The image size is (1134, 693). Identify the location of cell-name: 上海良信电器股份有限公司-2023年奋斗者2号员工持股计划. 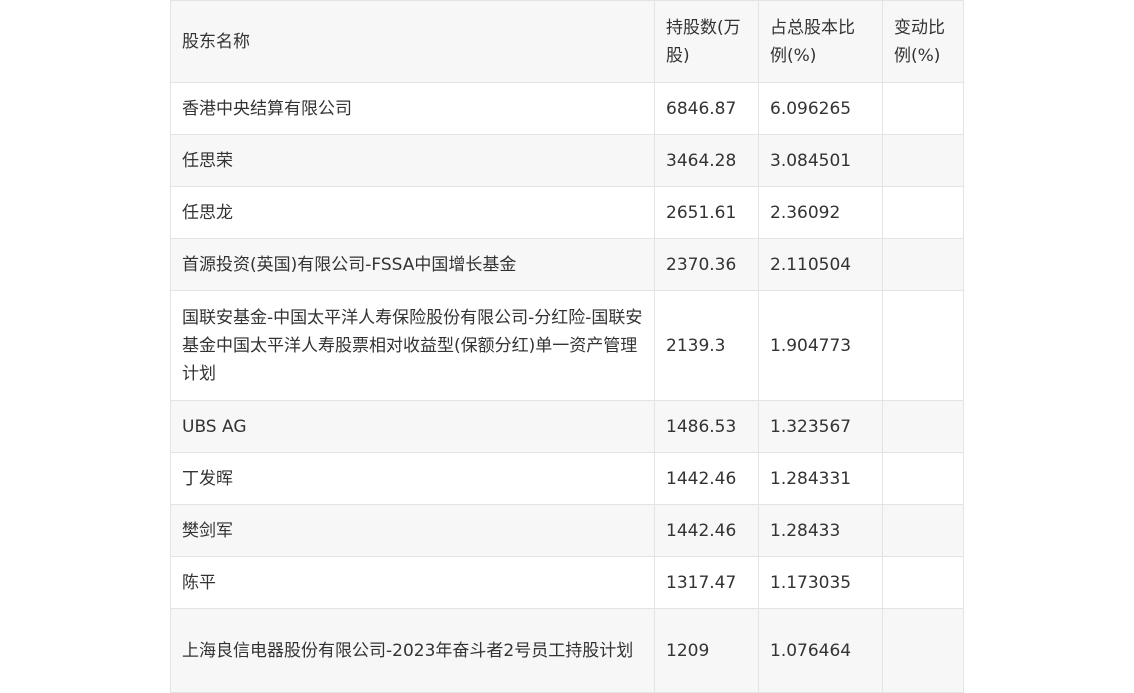
(412, 650).